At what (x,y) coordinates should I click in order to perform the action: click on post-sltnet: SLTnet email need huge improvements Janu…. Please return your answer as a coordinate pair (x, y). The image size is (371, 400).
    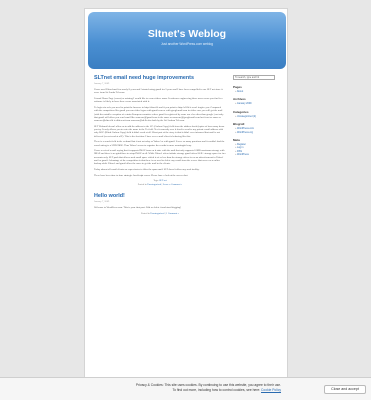
    Looking at the image, I should click on (160, 130).